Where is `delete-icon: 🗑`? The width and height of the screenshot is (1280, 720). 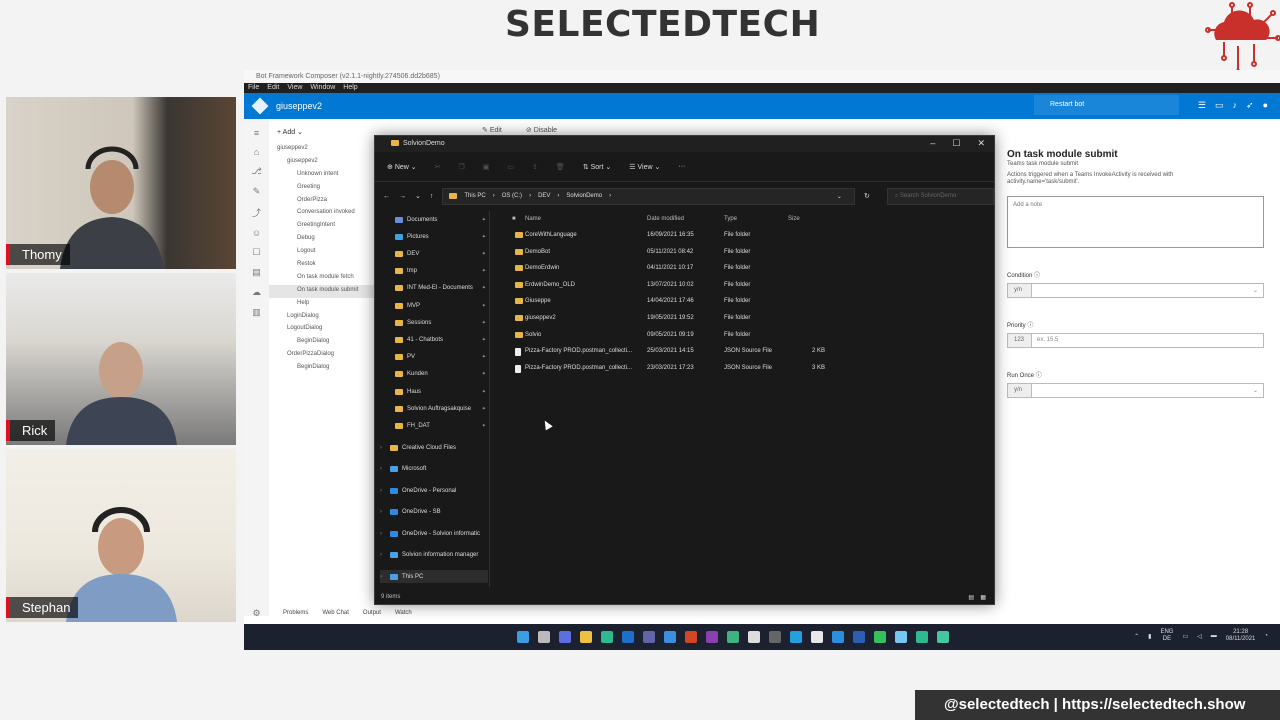
delete-icon: 🗑 is located at coordinates (560, 167).